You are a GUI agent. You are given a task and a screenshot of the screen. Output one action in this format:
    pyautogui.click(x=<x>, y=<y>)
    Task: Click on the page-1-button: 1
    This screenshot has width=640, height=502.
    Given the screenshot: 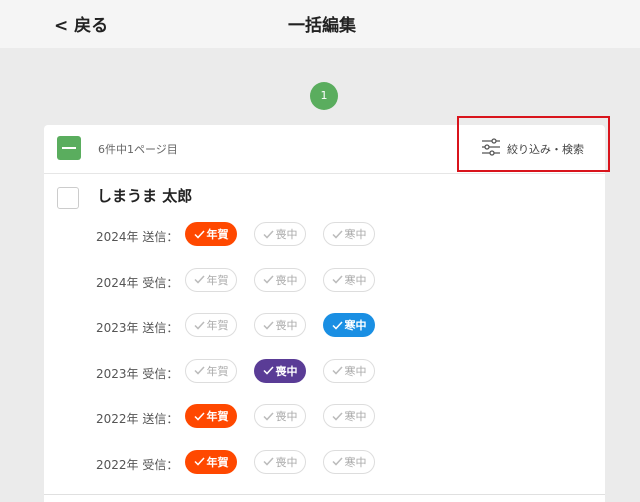 What is the action you would take?
    pyautogui.click(x=324, y=96)
    